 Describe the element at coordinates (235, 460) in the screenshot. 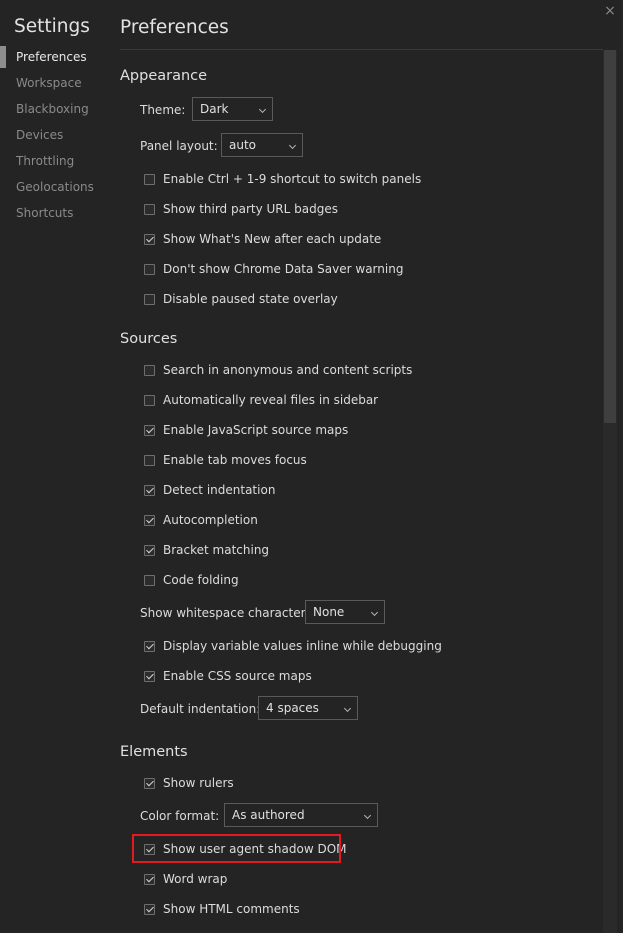

I see `checkbox-label: Enable tab moves focus` at that location.